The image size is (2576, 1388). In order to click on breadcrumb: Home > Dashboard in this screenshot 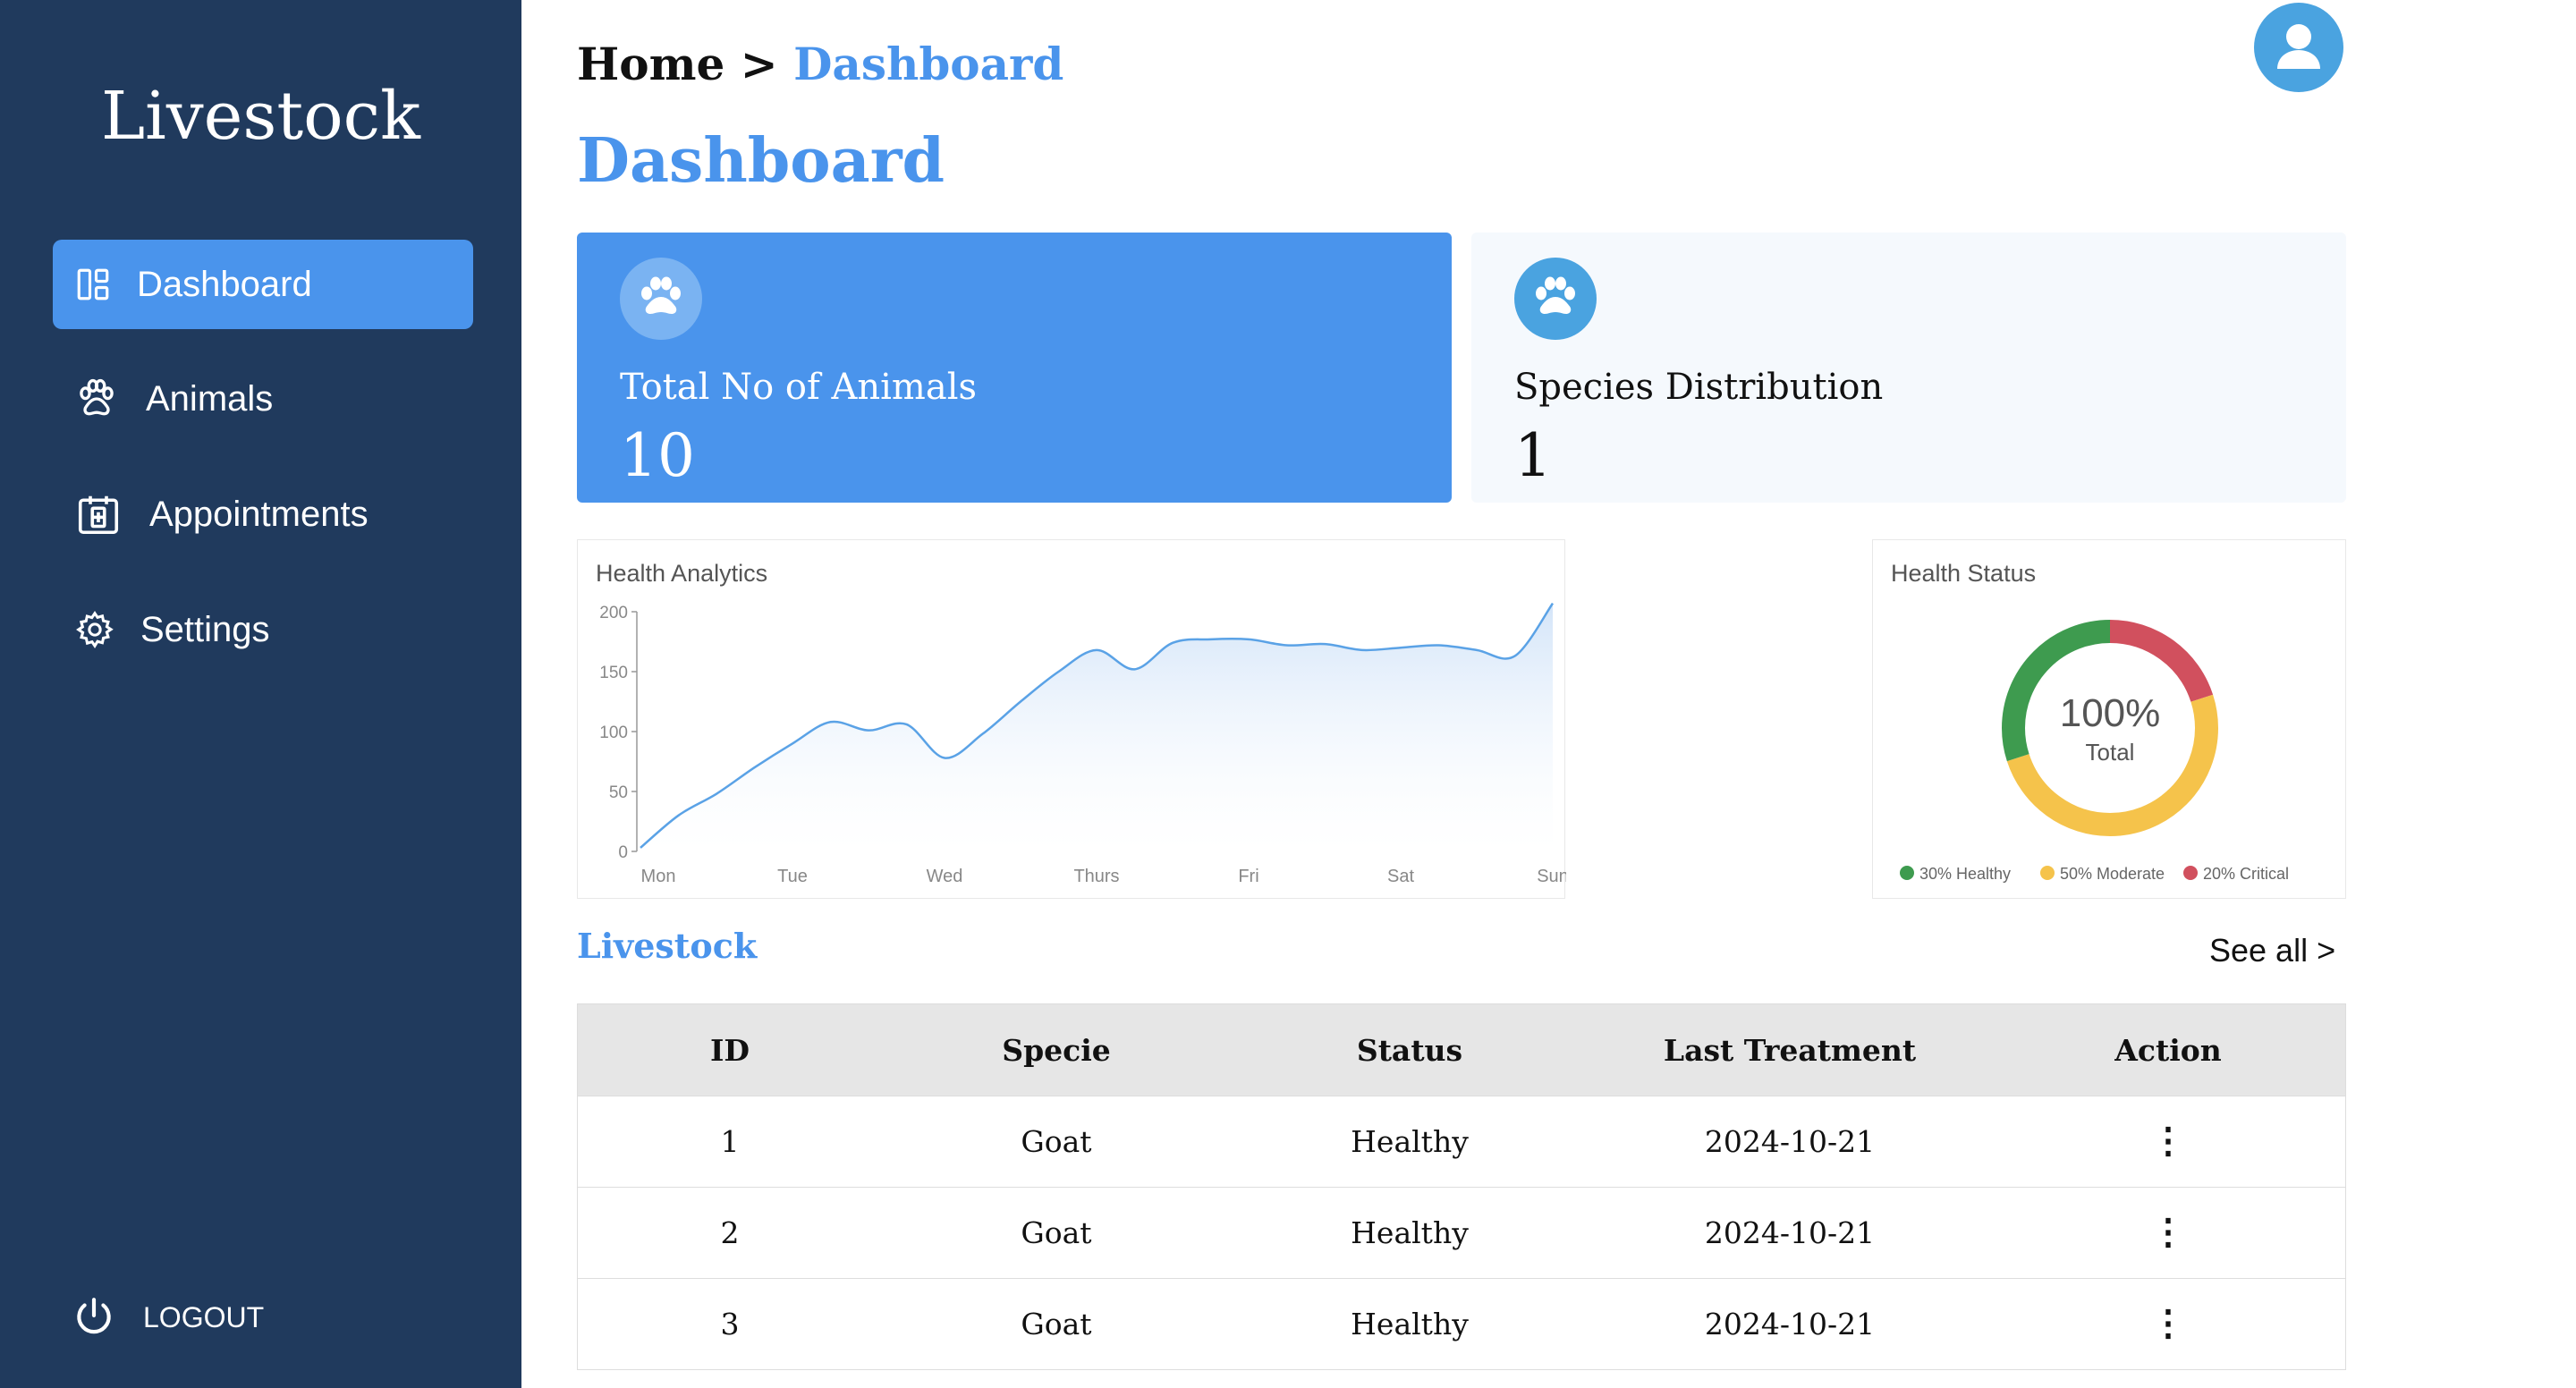, I will do `click(820, 64)`.